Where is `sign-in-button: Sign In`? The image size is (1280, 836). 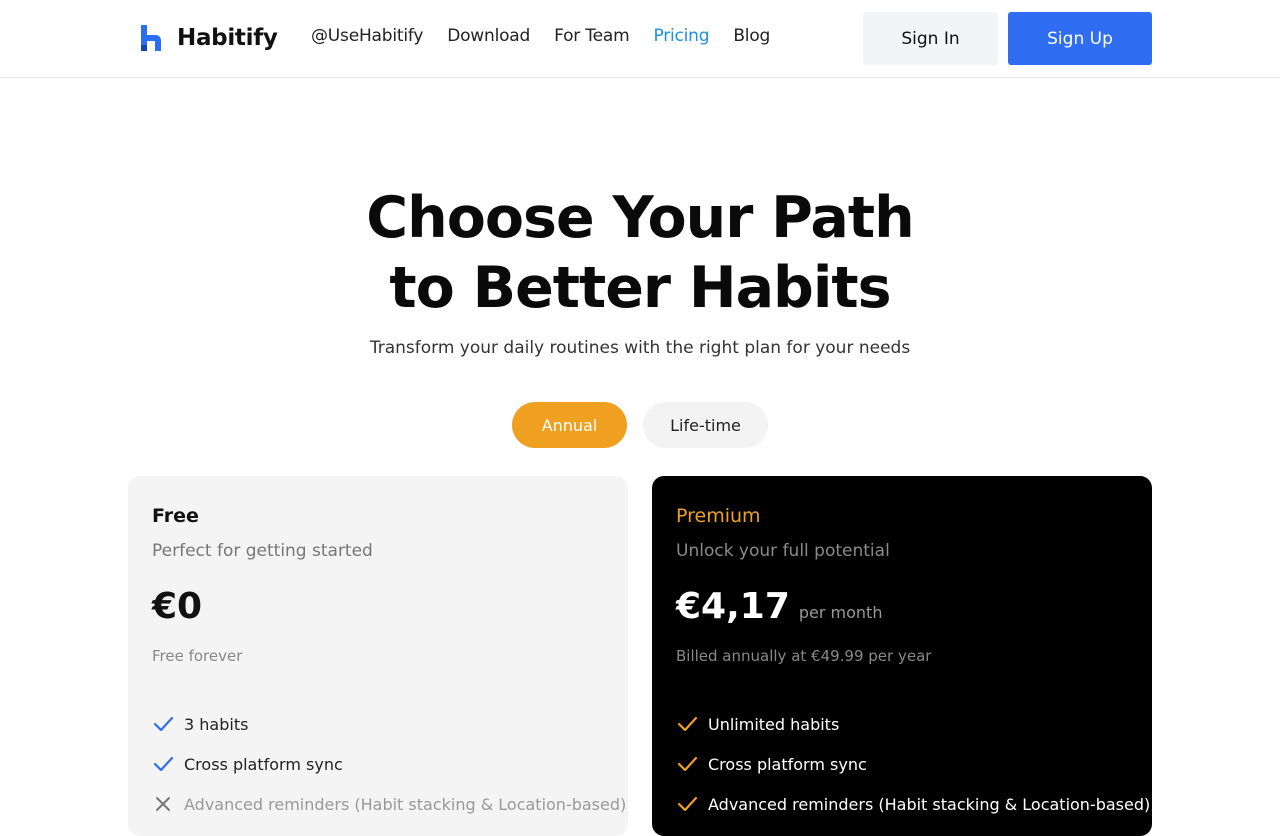
sign-in-button: Sign In is located at coordinates (930, 38).